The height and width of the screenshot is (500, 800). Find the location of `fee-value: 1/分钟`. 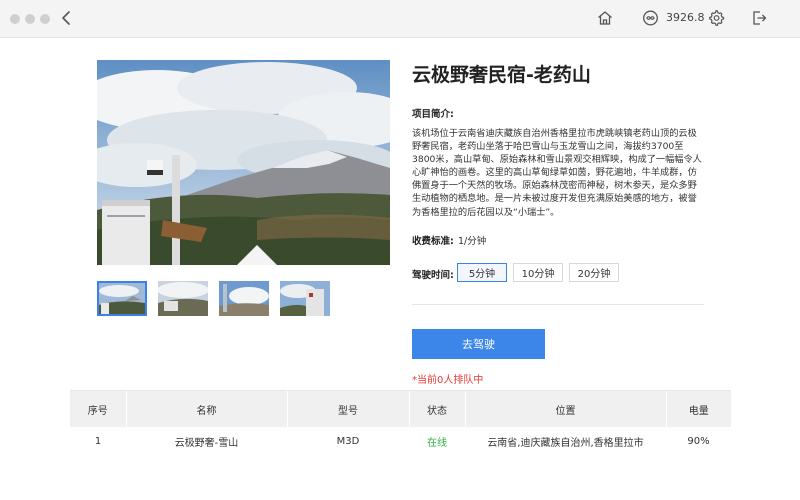

fee-value: 1/分钟 is located at coordinates (472, 241).